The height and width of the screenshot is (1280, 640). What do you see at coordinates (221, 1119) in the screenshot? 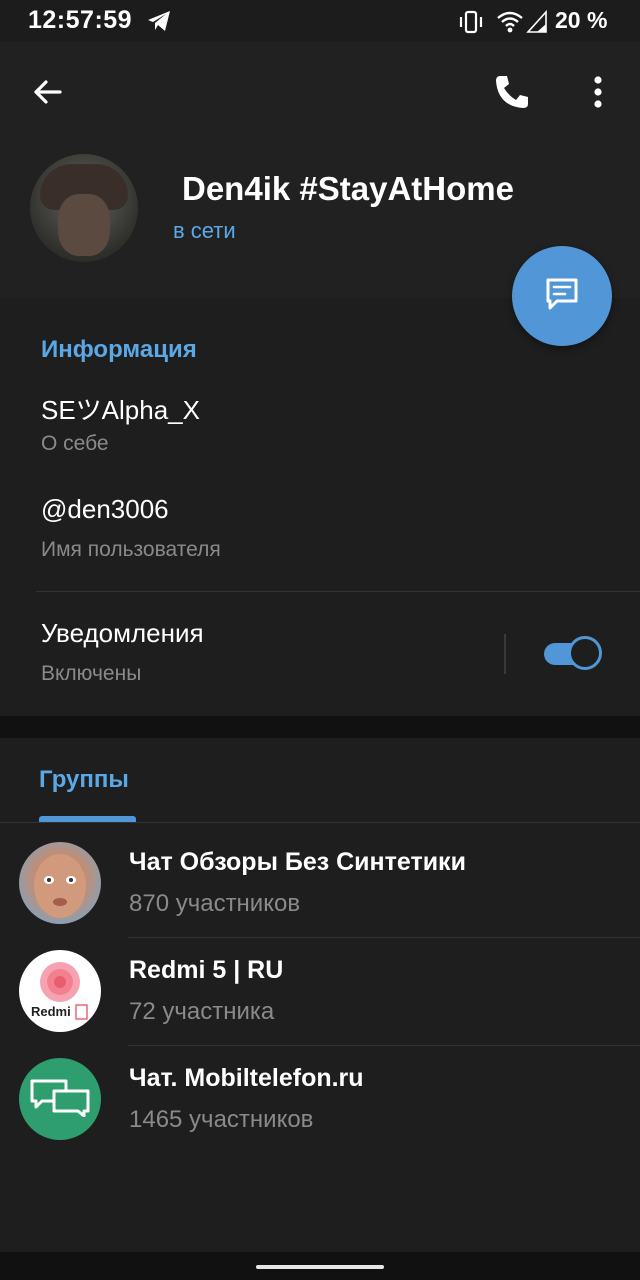
I see `group-member-count: 1465 участников` at bounding box center [221, 1119].